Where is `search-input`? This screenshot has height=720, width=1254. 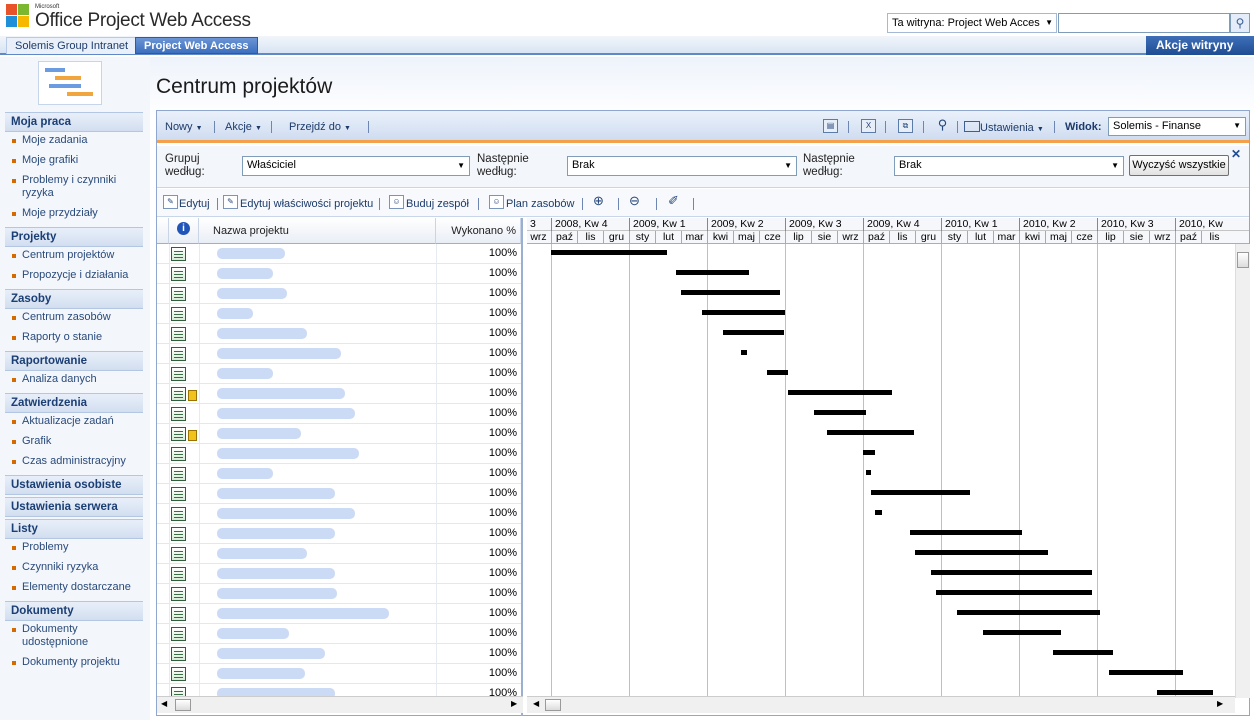
search-input is located at coordinates (1144, 23).